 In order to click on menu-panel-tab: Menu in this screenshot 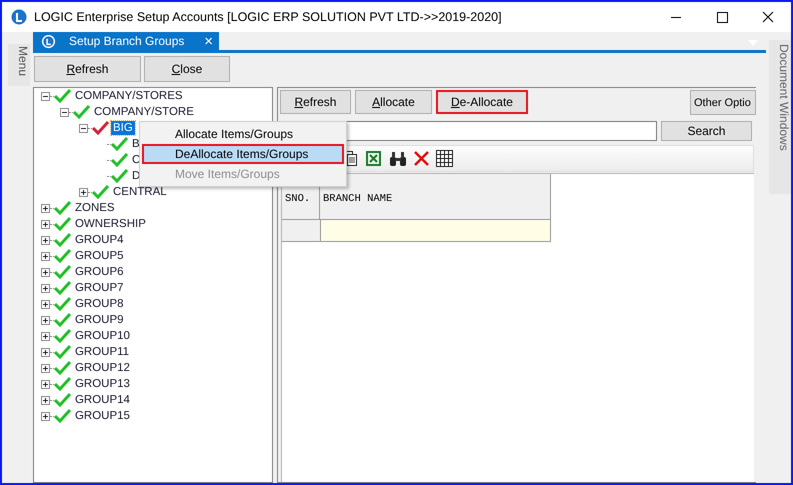, I will do `click(19, 65)`.